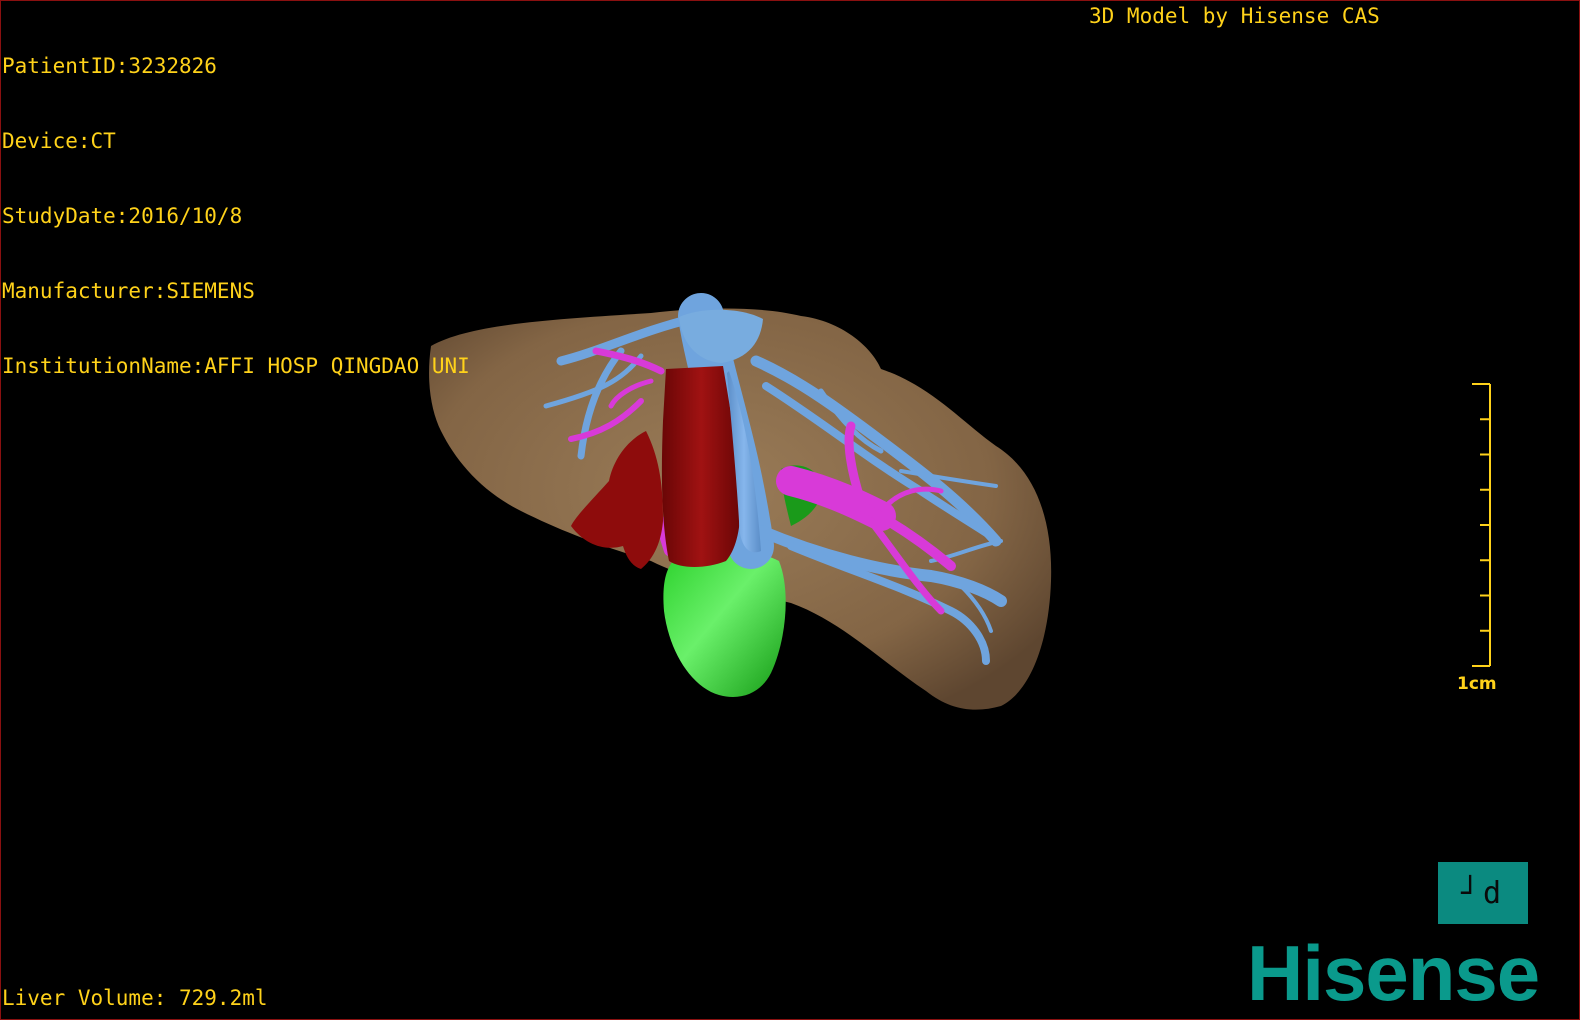  I want to click on orientation-cube-label: ┘d, so click(1483, 893).